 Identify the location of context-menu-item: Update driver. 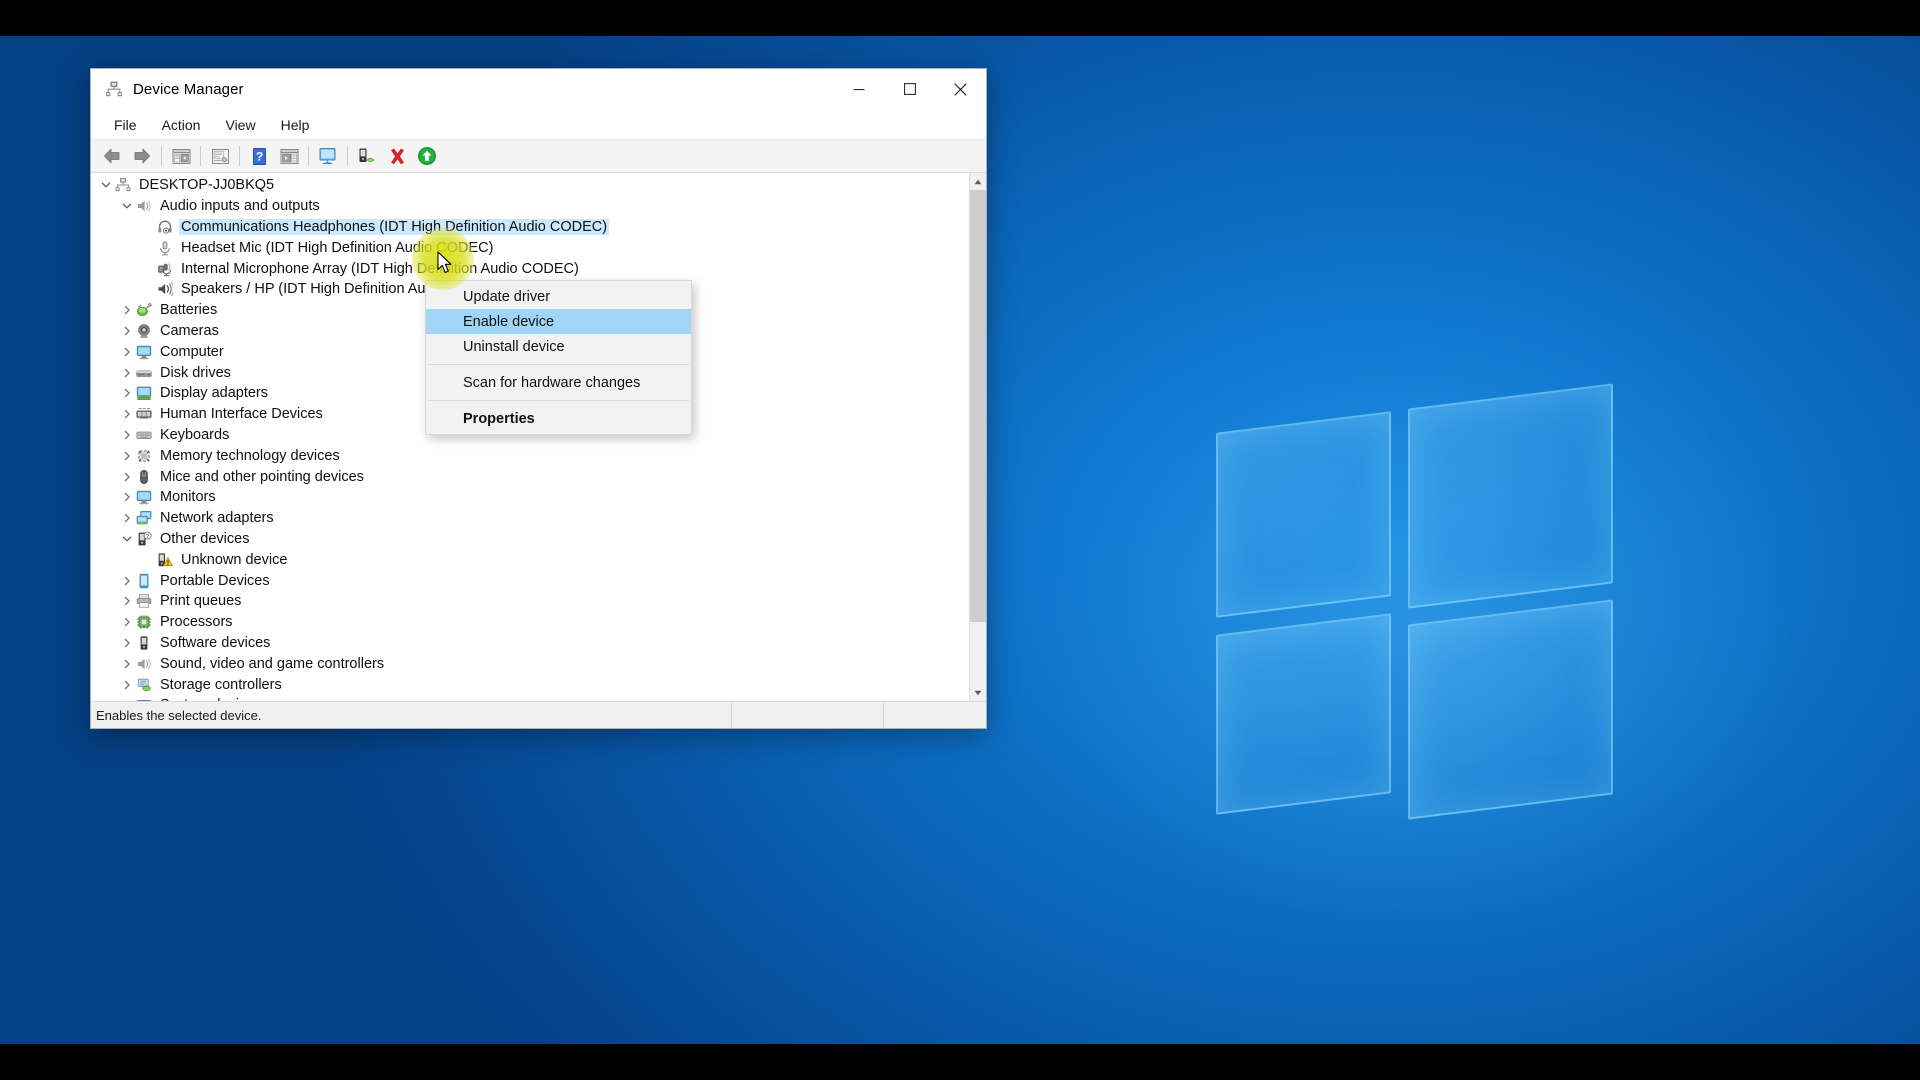
(558, 296).